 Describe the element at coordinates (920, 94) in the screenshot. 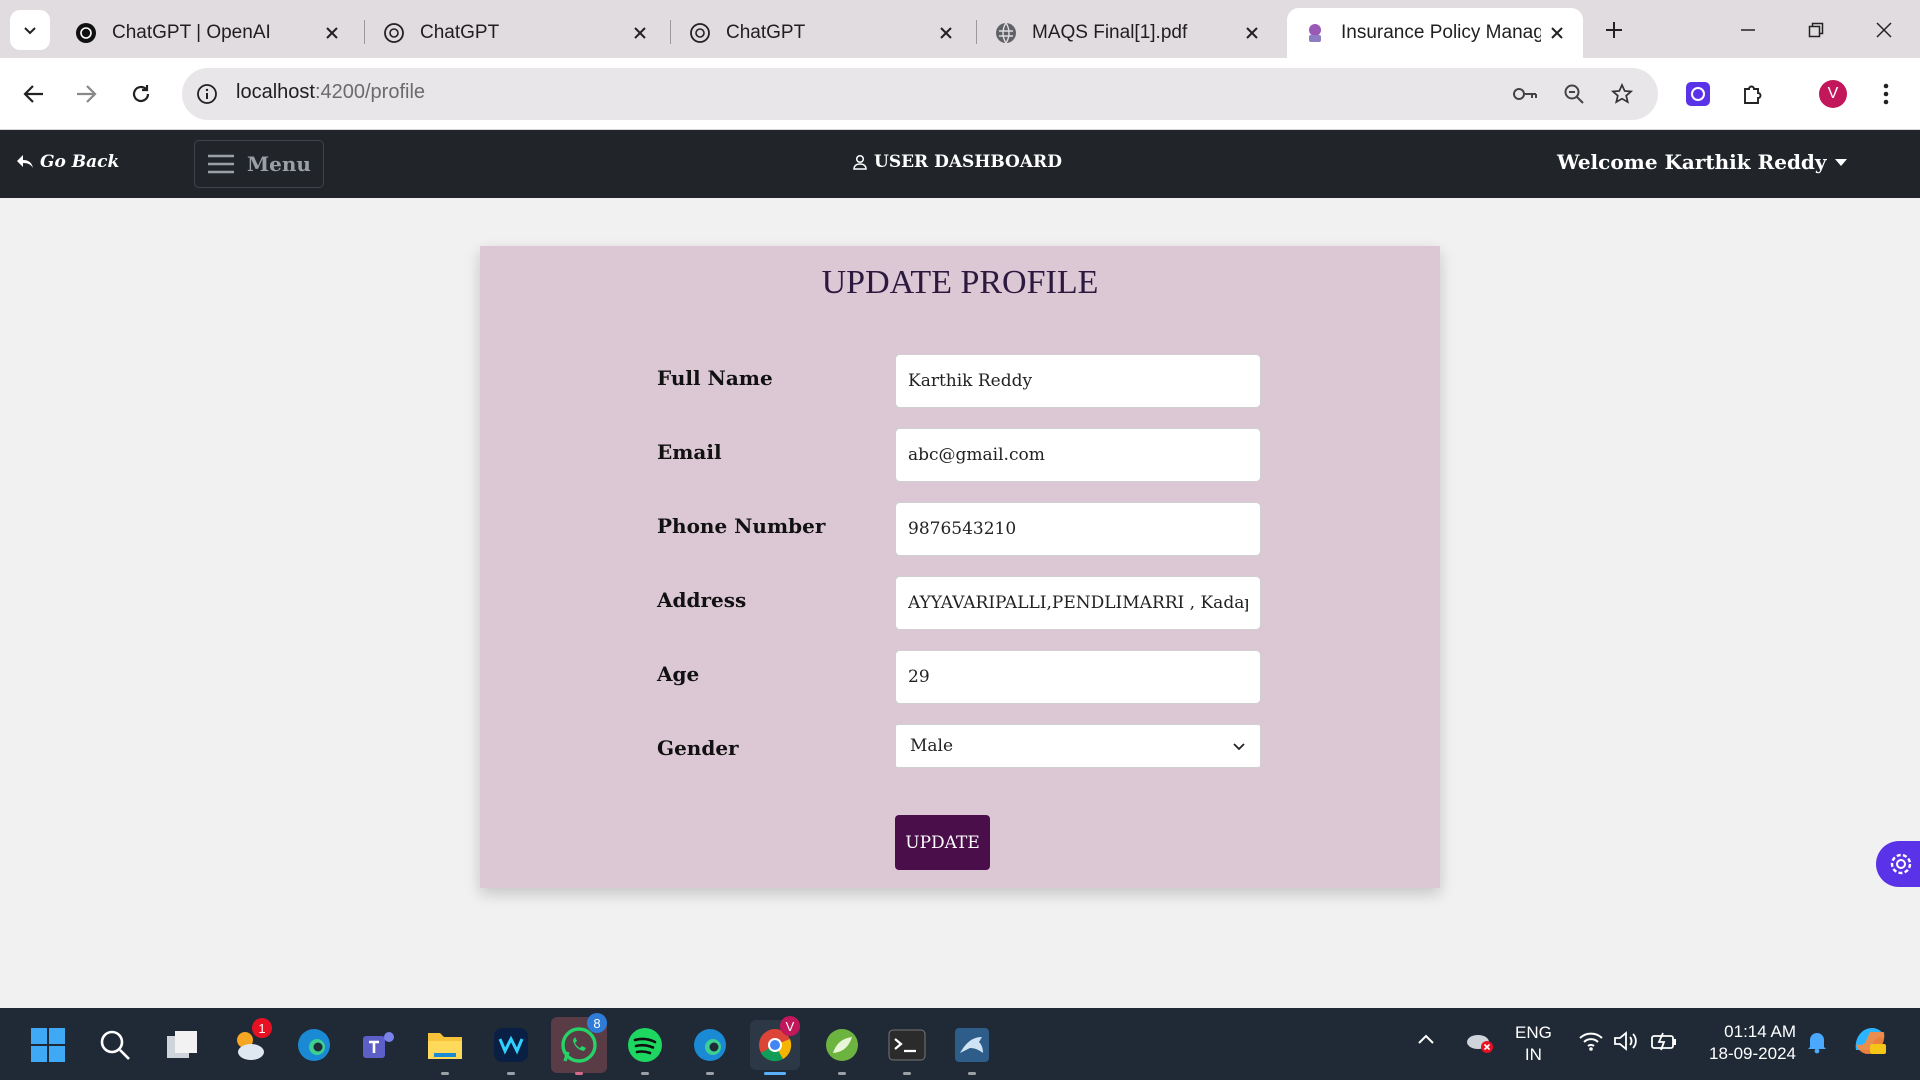

I see `address-bar: localhost:4200/profile` at that location.